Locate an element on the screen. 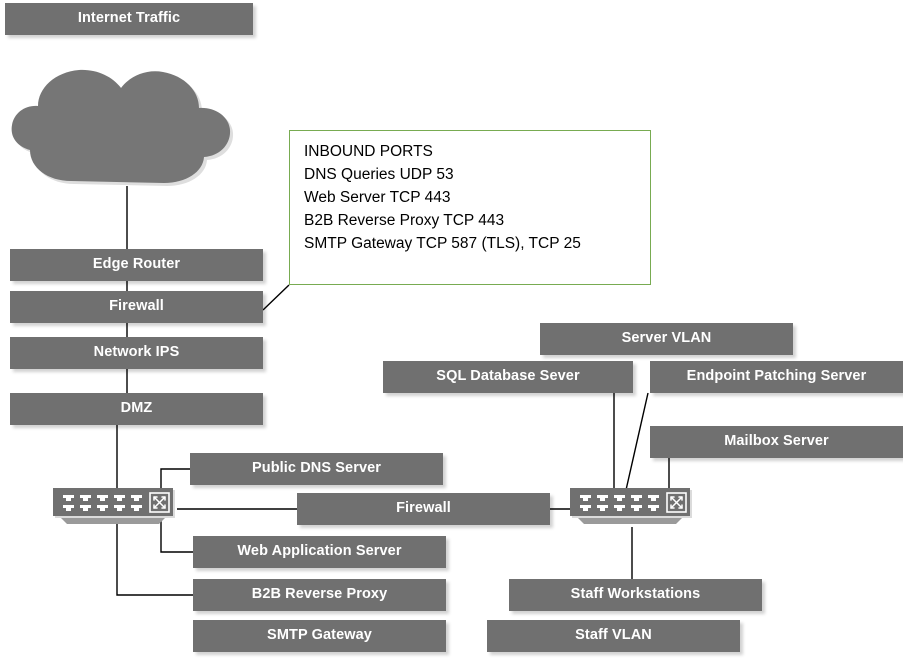 The image size is (903, 658). node-label: Network IPS is located at coordinates (136, 352).